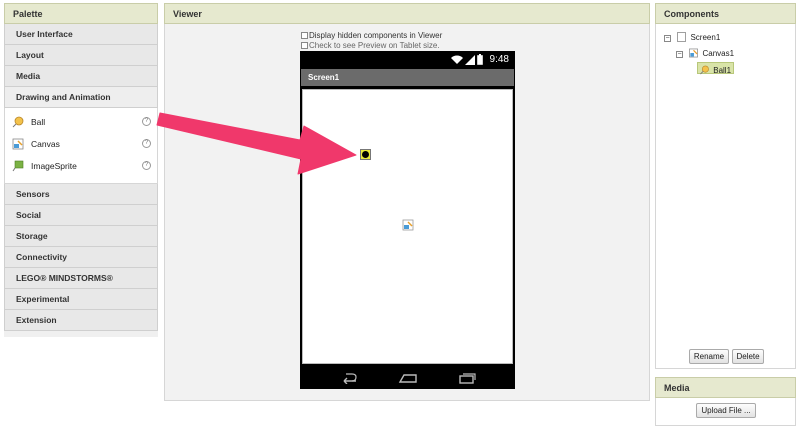 Image resolution: width=800 pixels, height=429 pixels. I want to click on tree-node-screen1: − Screen1, so click(692, 38).